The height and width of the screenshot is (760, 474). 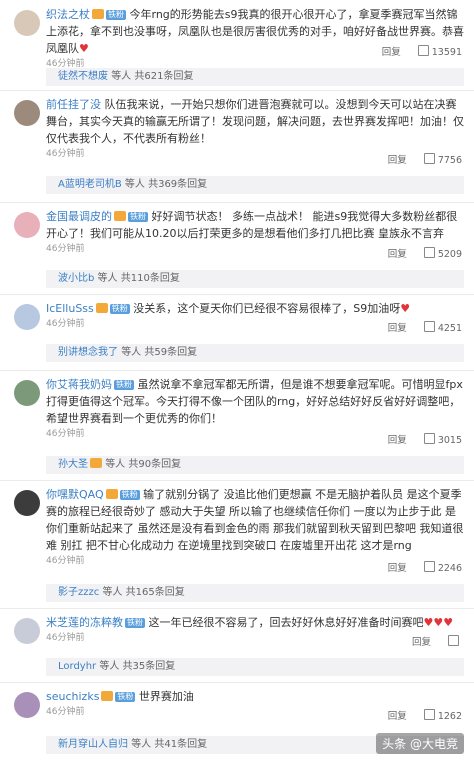 What do you see at coordinates (449, 716) in the screenshot?
I see `like-count: 1262` at bounding box center [449, 716].